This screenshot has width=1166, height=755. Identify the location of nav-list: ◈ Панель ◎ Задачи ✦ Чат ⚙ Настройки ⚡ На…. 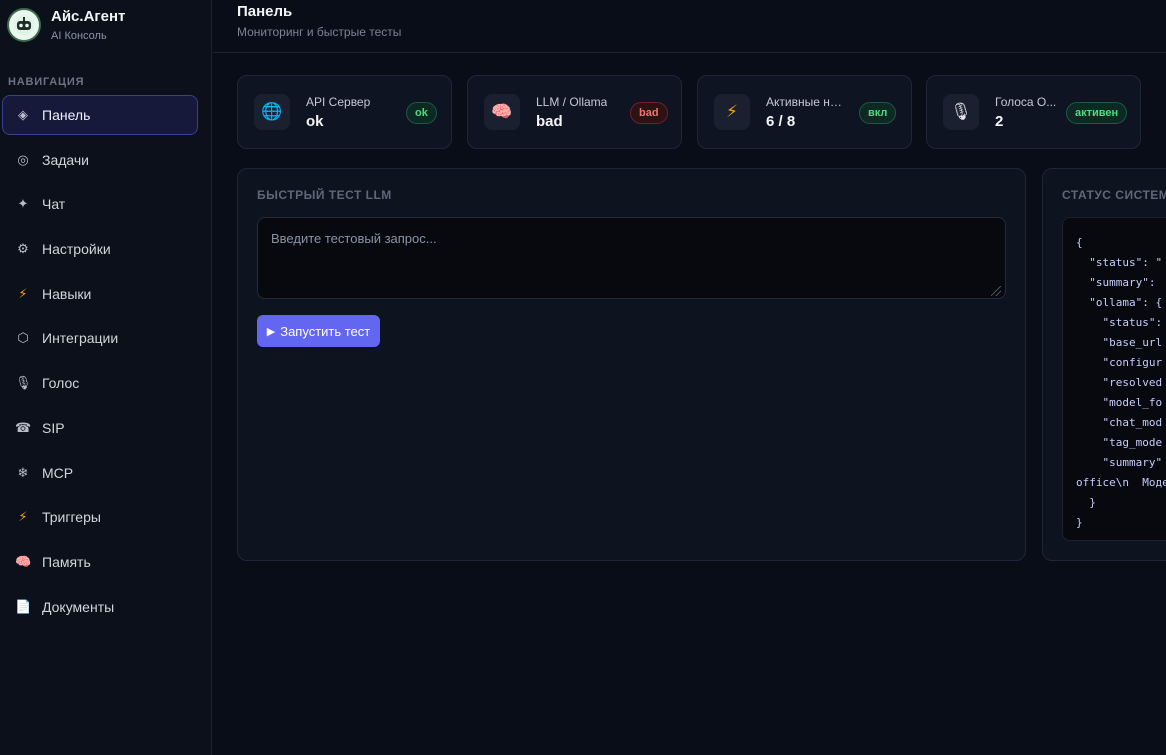
(106, 363).